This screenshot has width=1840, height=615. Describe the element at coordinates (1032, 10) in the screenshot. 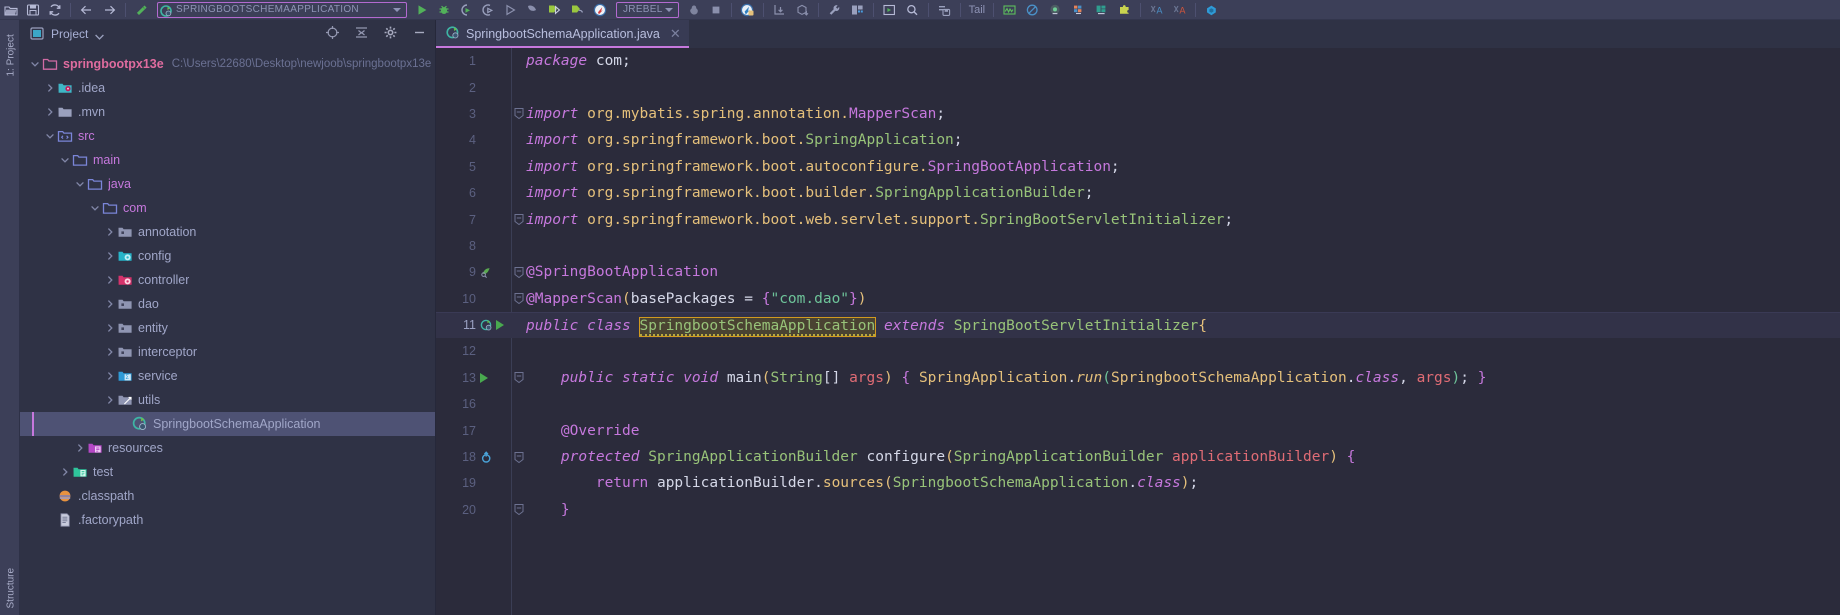

I see `mute-breakpoints-icon` at that location.